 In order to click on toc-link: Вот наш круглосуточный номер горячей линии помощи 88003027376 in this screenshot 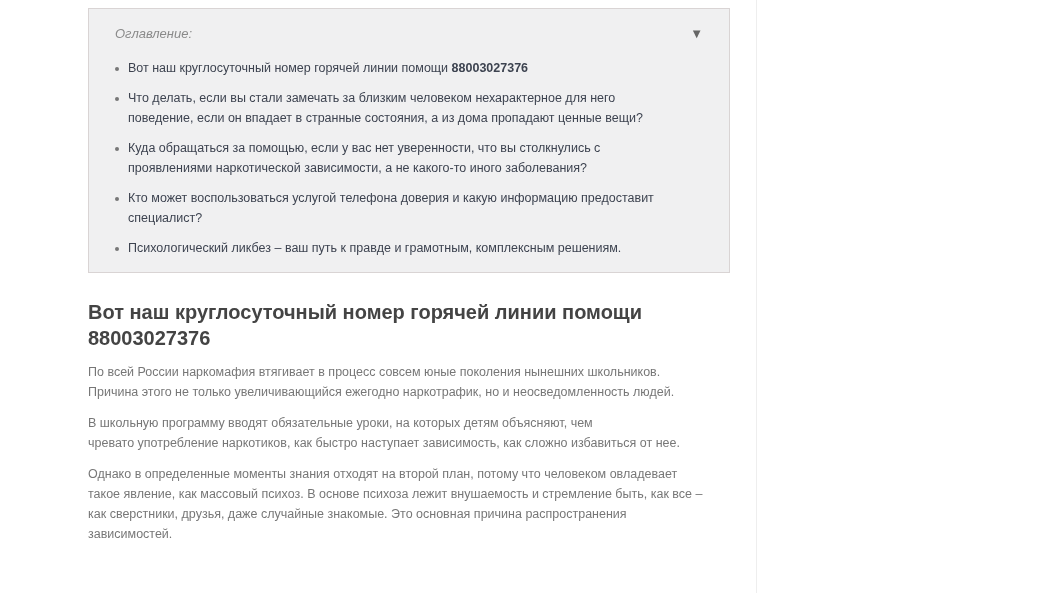, I will do `click(328, 67)`.